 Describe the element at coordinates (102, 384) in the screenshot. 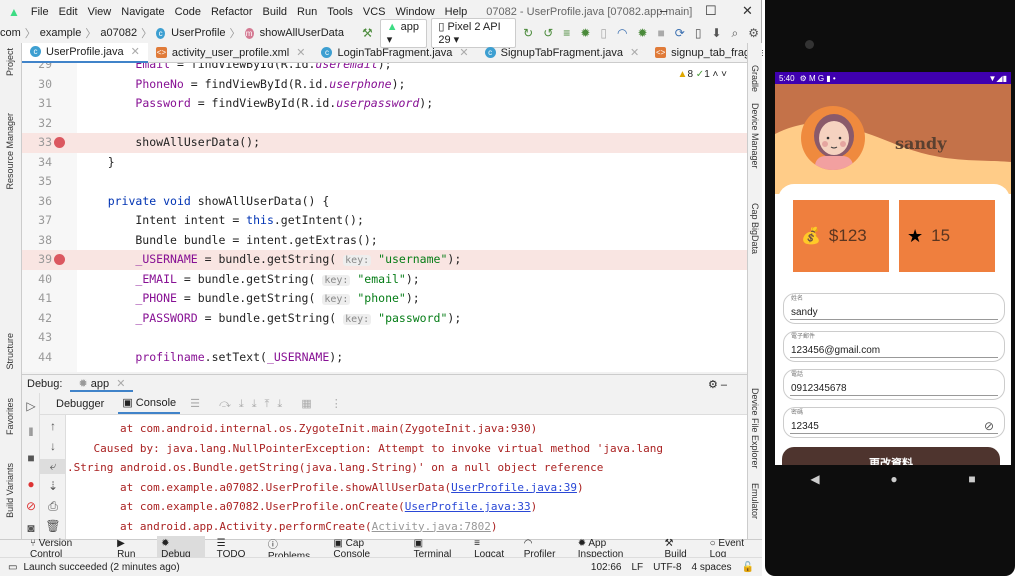

I see `debug-session-tab: ✹ app ✕` at that location.